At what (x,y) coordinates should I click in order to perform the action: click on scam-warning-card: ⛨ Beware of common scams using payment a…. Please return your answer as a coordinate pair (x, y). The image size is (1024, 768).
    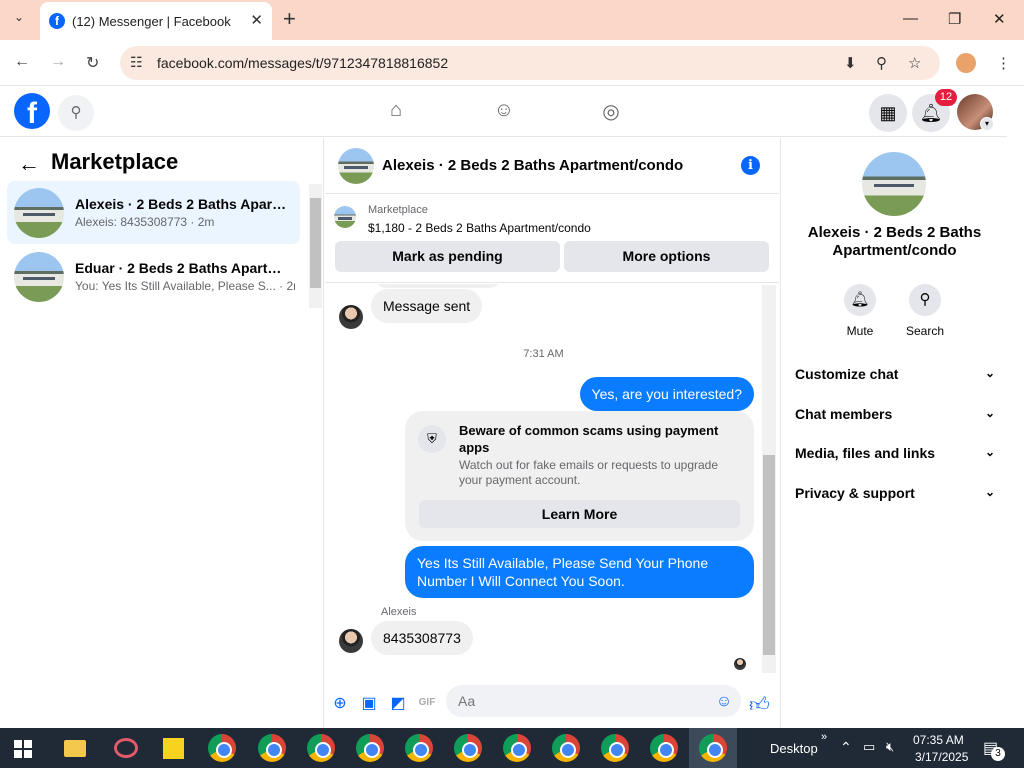
    Looking at the image, I should click on (579, 476).